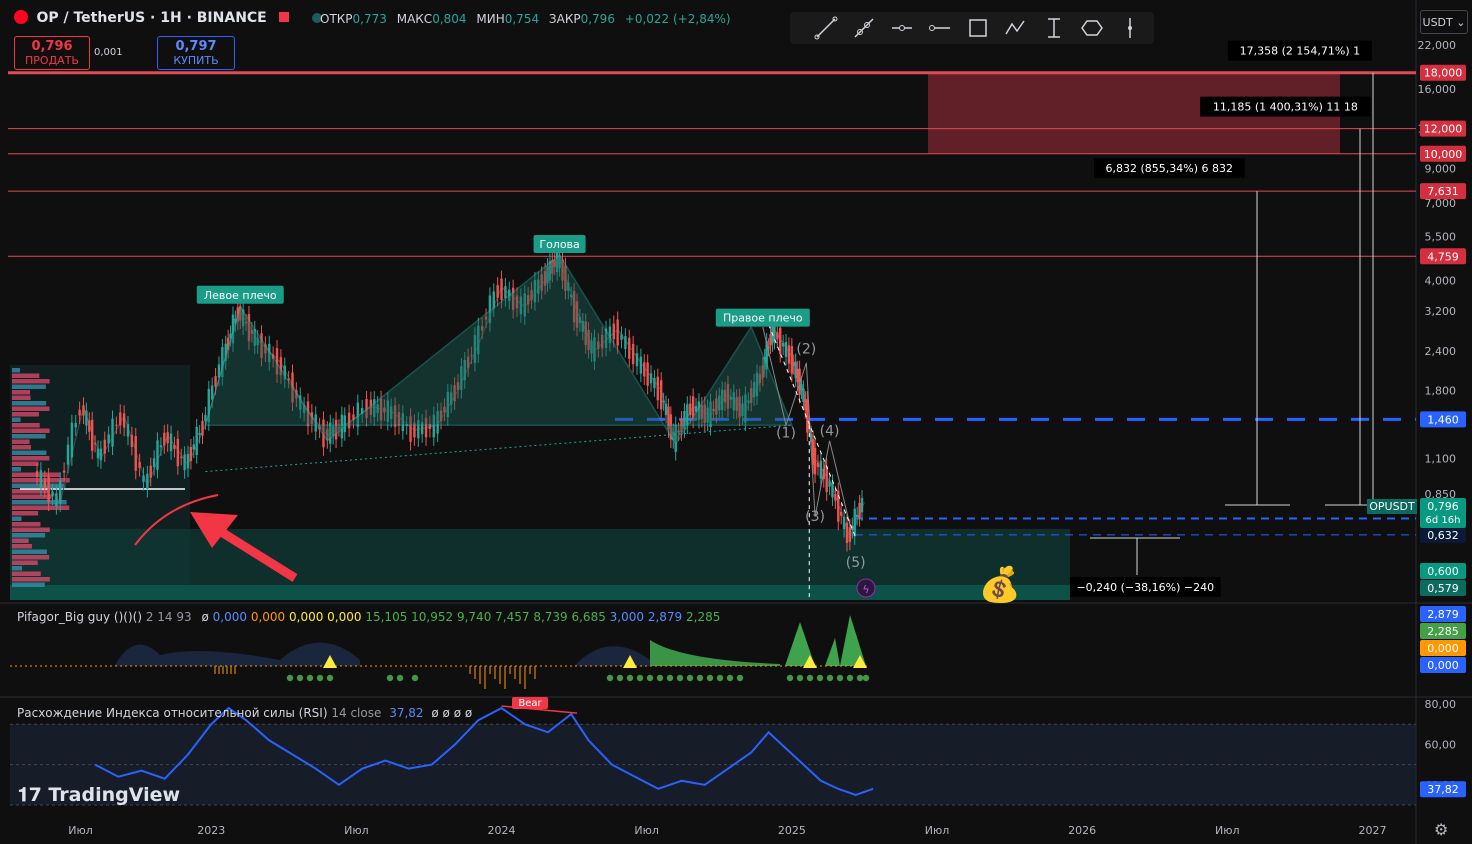 This screenshot has width=1472, height=844. What do you see at coordinates (33, 795) in the screenshot?
I see `tv-logo-icon: 𝟏𝟳` at bounding box center [33, 795].